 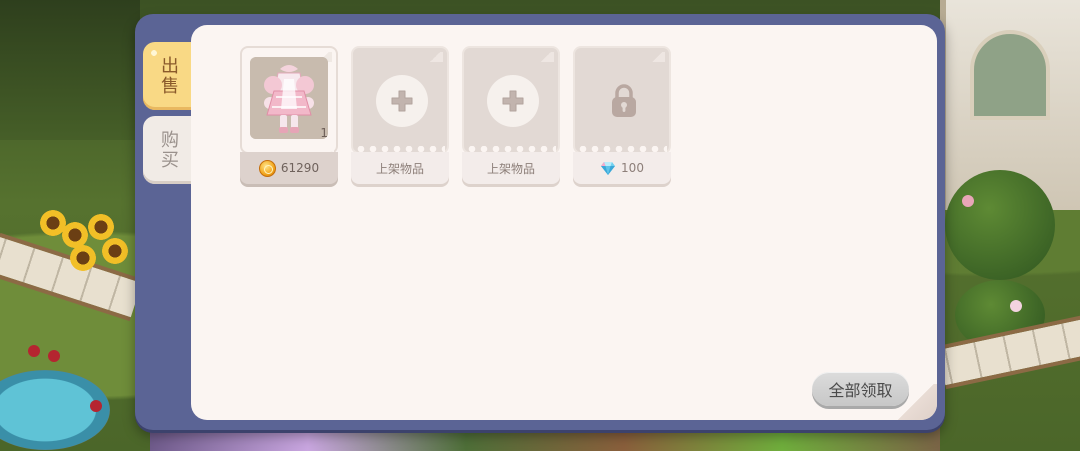 I want to click on tab-sell: 出售, so click(x=168, y=76).